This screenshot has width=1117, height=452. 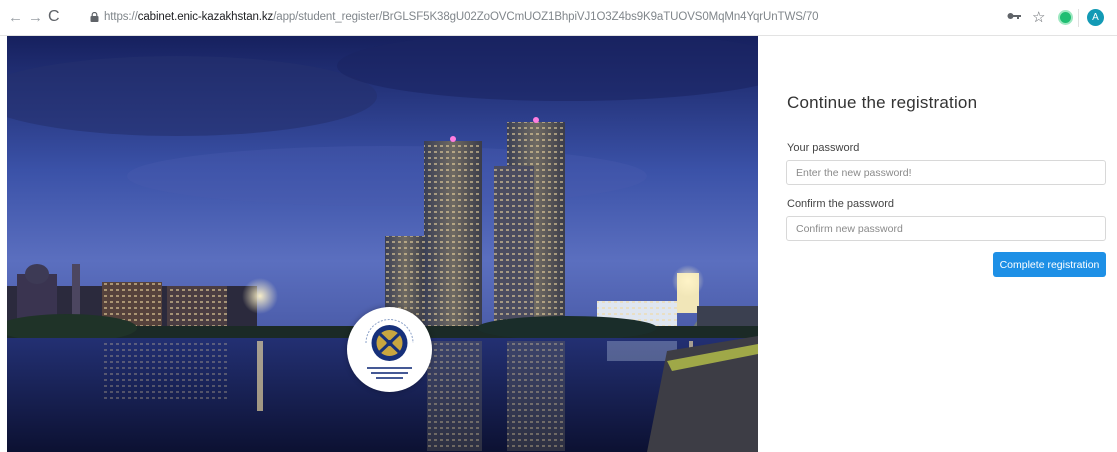 What do you see at coordinates (54, 17) in the screenshot?
I see `reload-icon: C` at bounding box center [54, 17].